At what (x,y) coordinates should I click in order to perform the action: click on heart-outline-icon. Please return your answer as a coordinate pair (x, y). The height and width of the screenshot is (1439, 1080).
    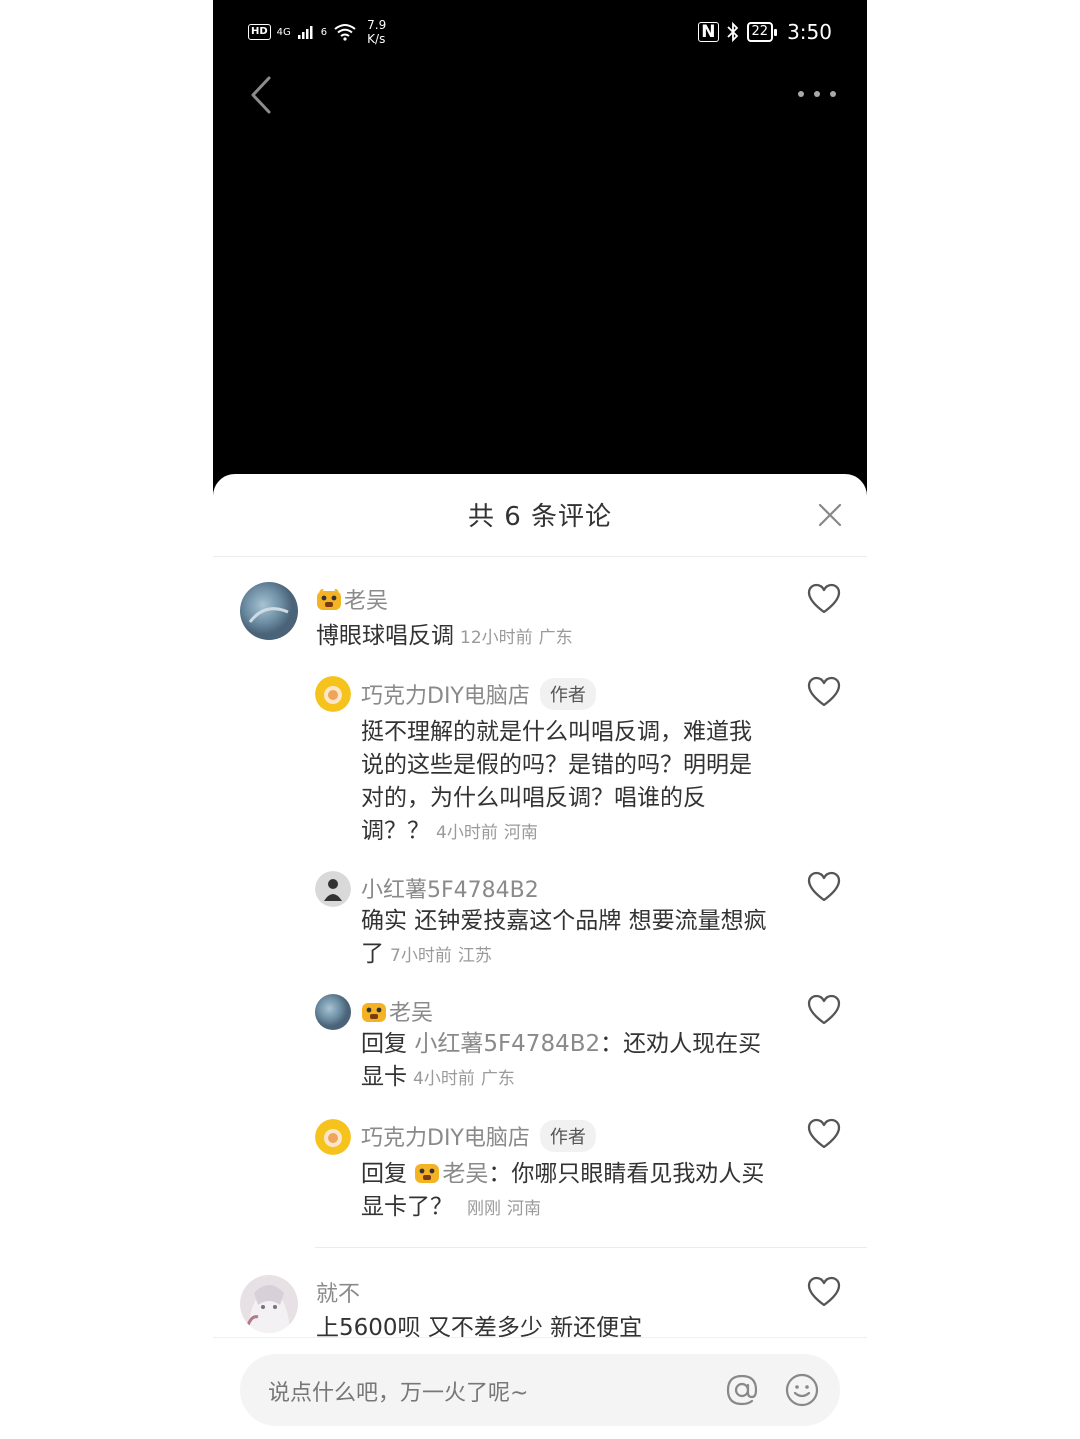
    Looking at the image, I should click on (824, 1291).